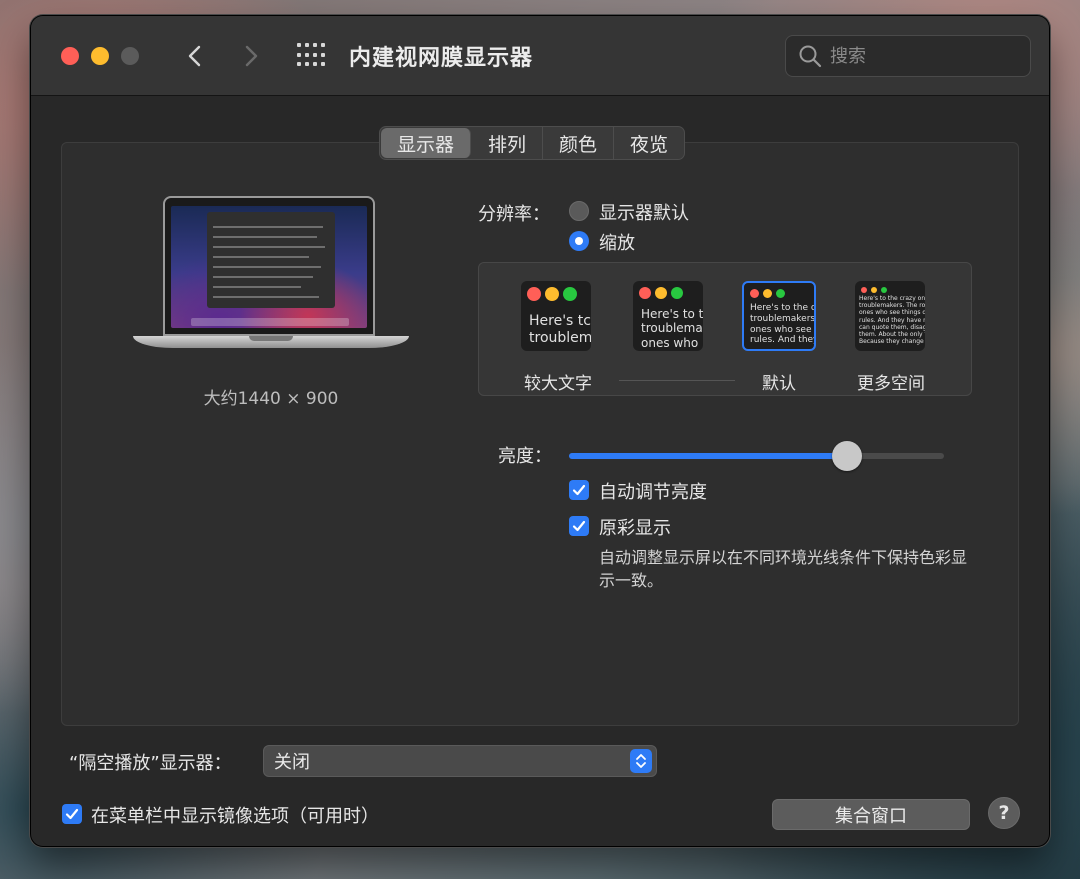  What do you see at coordinates (514, 214) in the screenshot?
I see `resolution-label: 分辨率：` at bounding box center [514, 214].